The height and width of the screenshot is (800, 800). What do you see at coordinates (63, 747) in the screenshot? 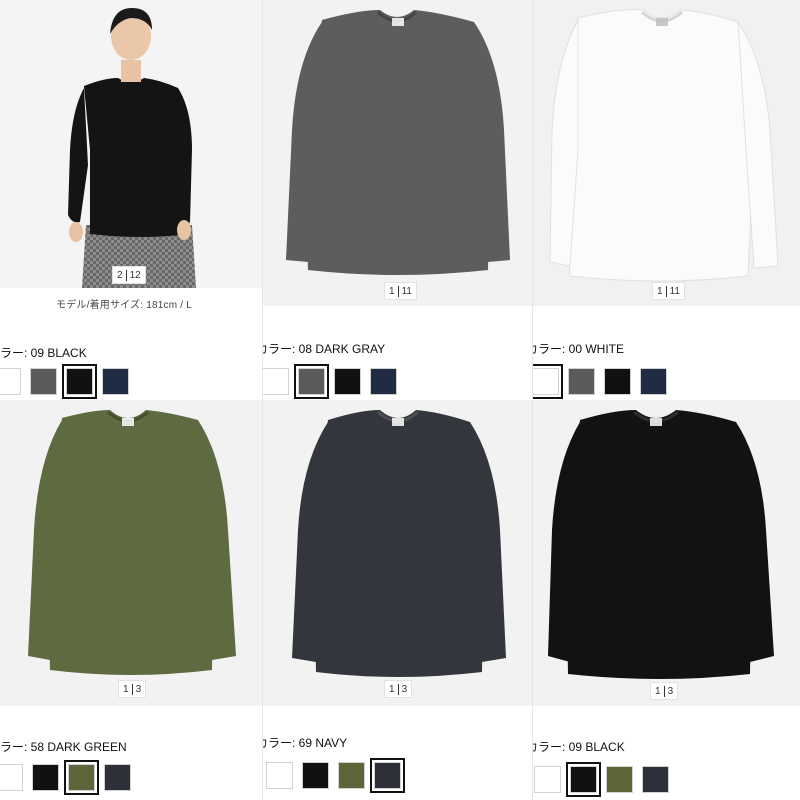
I see `color-label: カラー: 58 DARK GREEN` at bounding box center [63, 747].